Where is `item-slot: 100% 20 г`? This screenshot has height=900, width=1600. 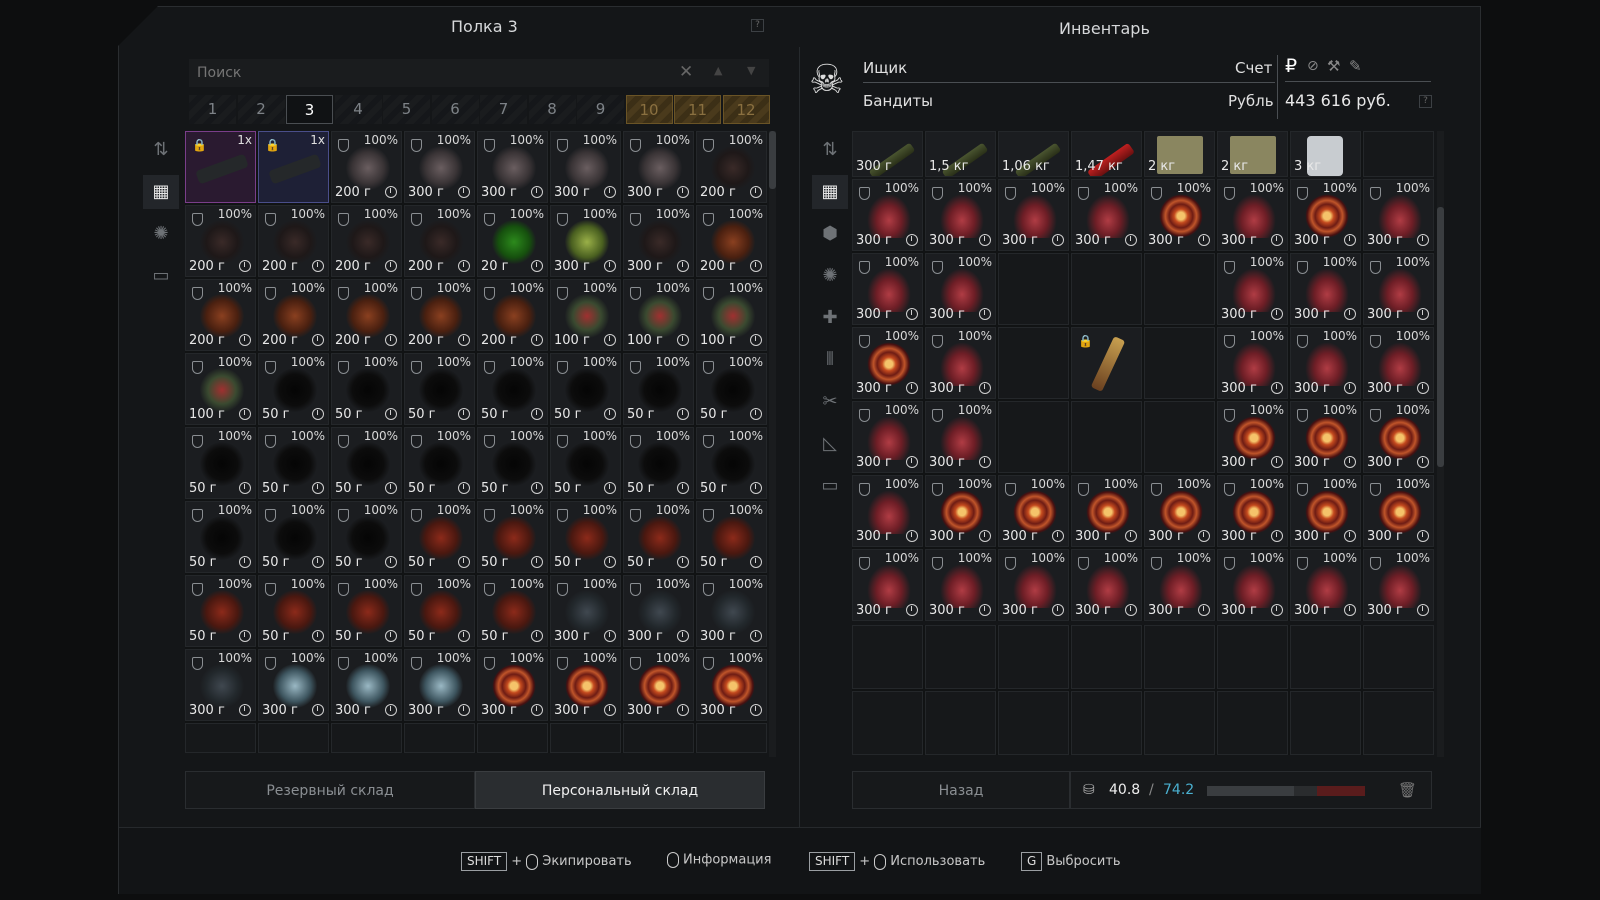 item-slot: 100% 20 г is located at coordinates (512, 241).